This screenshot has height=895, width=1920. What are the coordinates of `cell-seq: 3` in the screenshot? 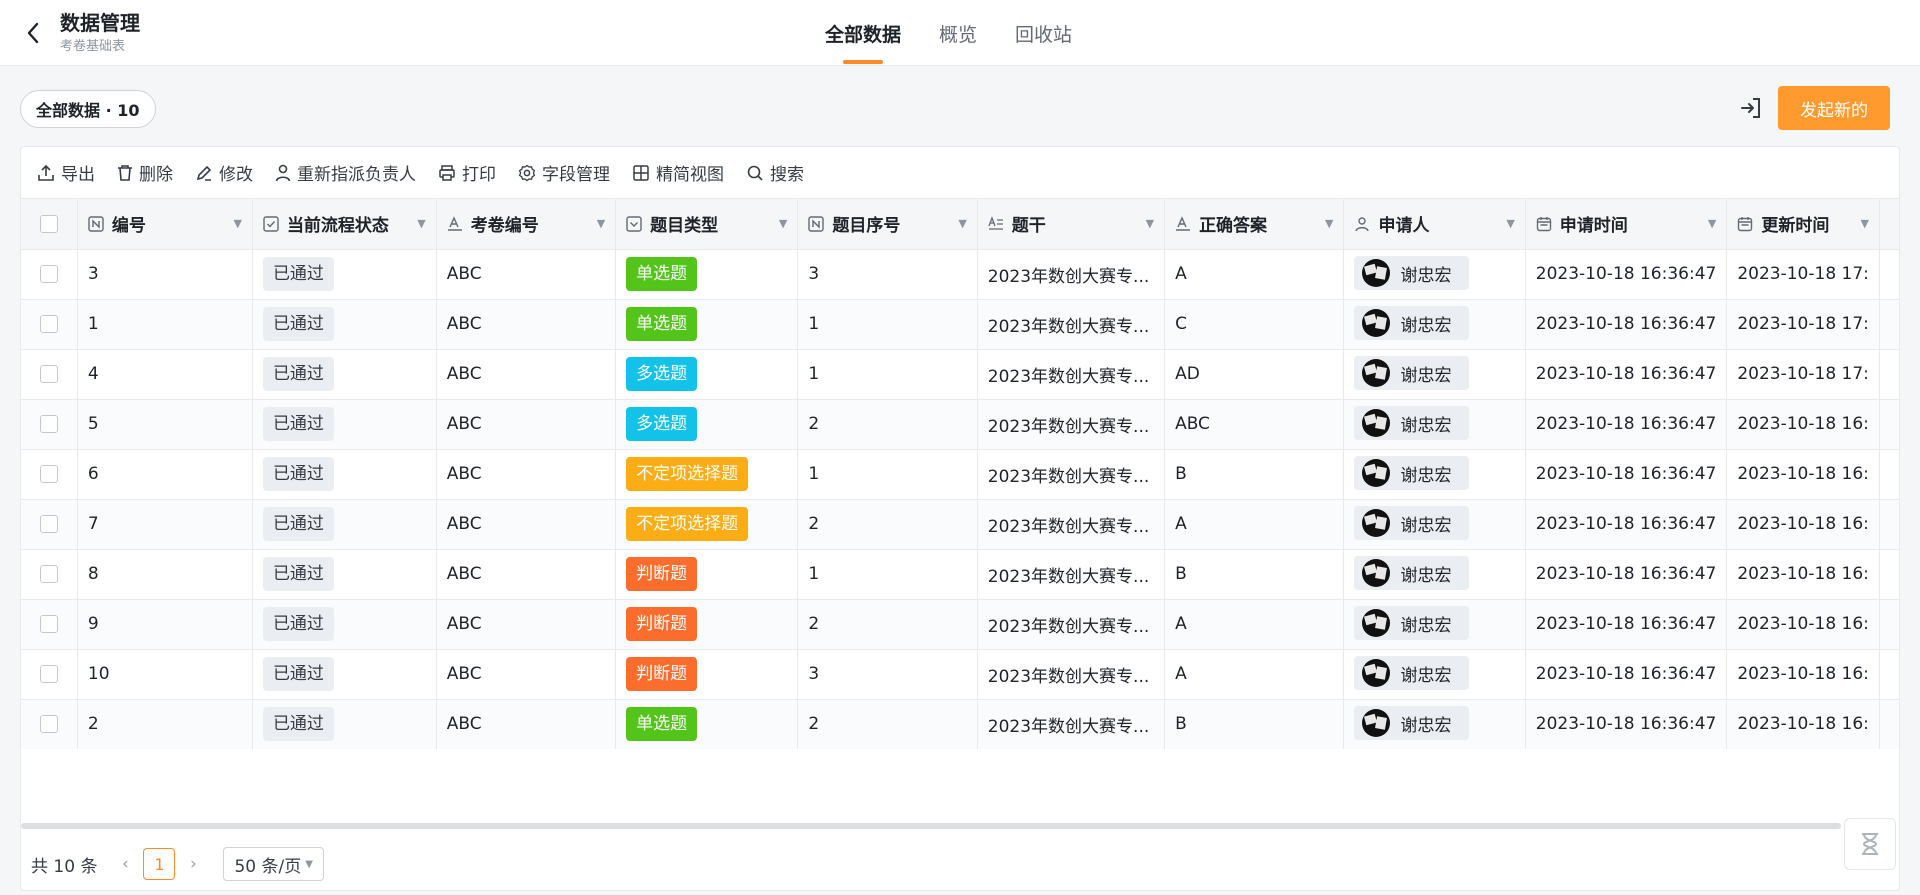 It's located at (887, 674).